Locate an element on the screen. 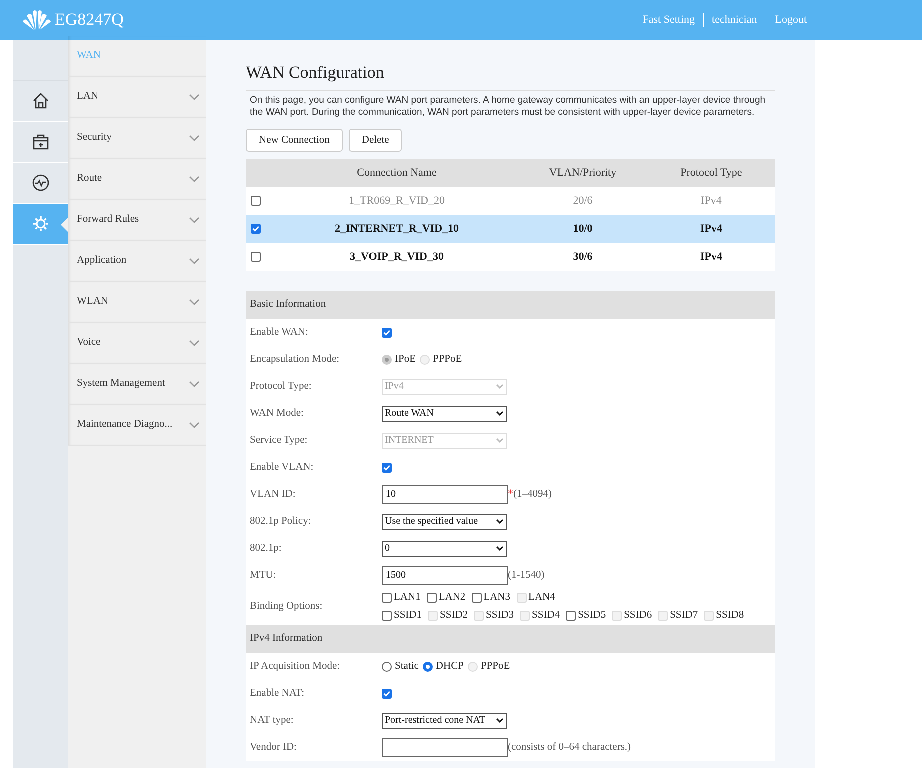 This screenshot has width=922, height=768. table-row: 2_INTERNET_R_VID_10 10/0 IPv4 is located at coordinates (510, 229).